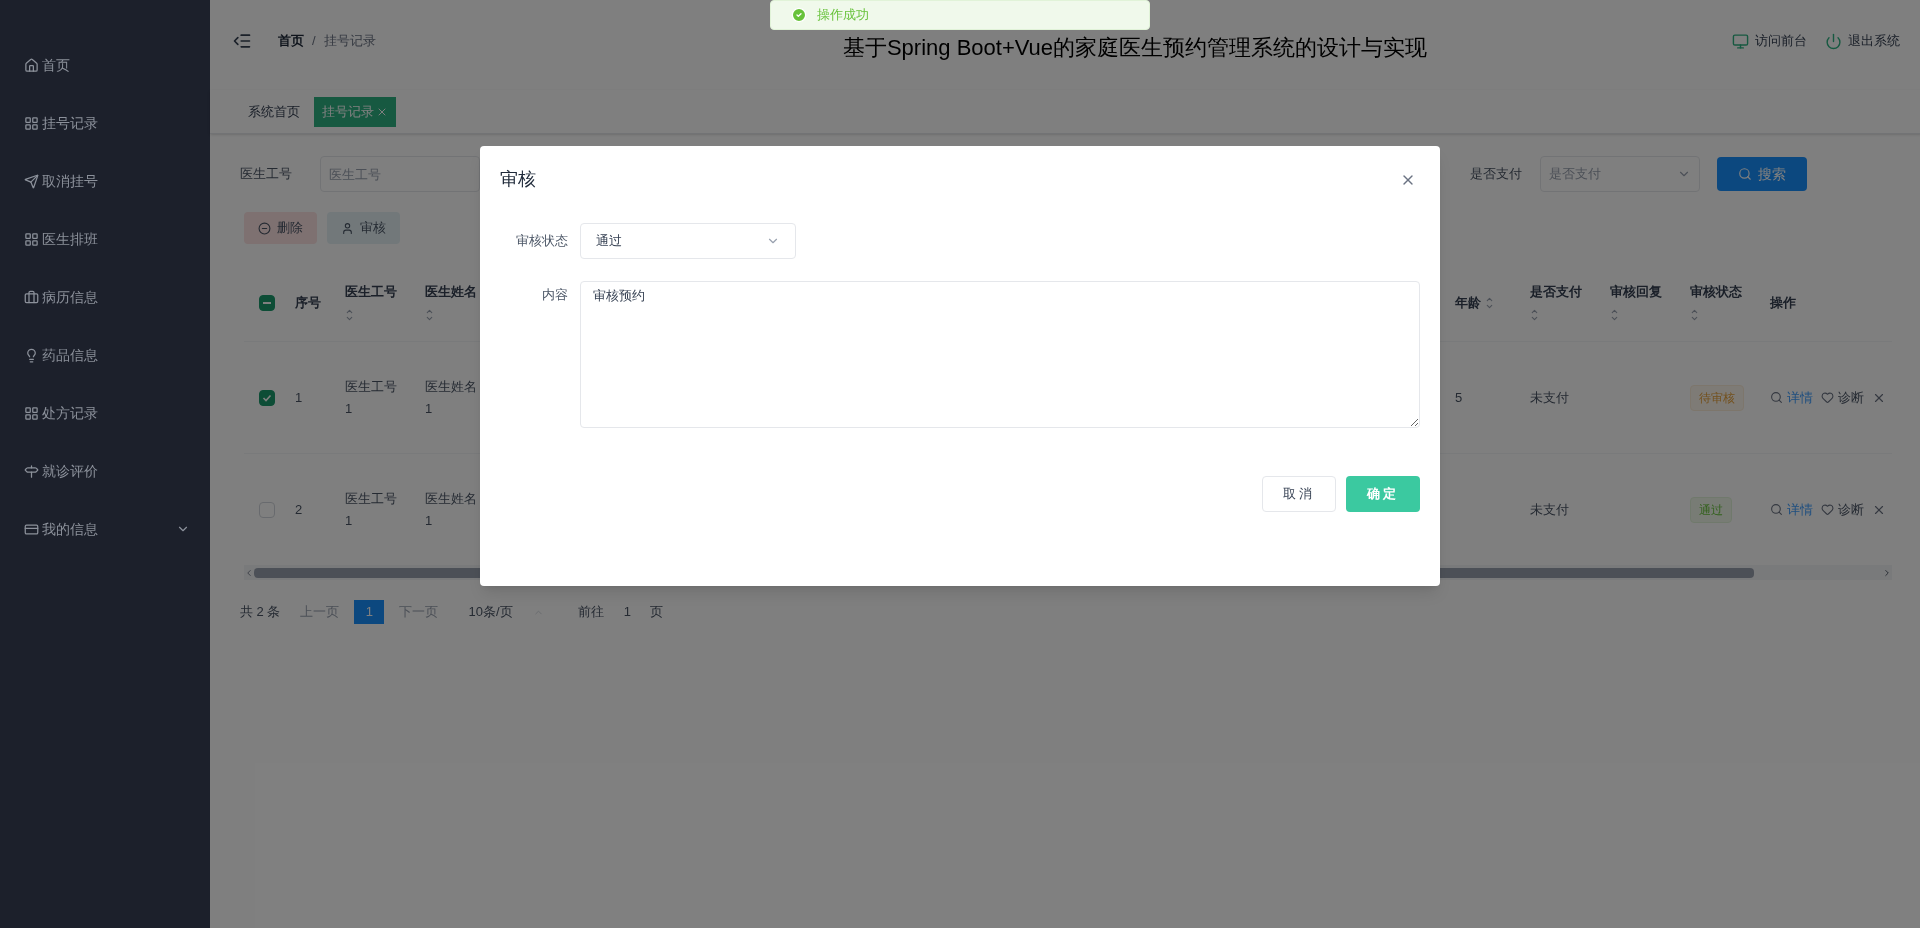 The width and height of the screenshot is (1920, 928). What do you see at coordinates (355, 111) in the screenshot?
I see `tab: 挂号记录` at bounding box center [355, 111].